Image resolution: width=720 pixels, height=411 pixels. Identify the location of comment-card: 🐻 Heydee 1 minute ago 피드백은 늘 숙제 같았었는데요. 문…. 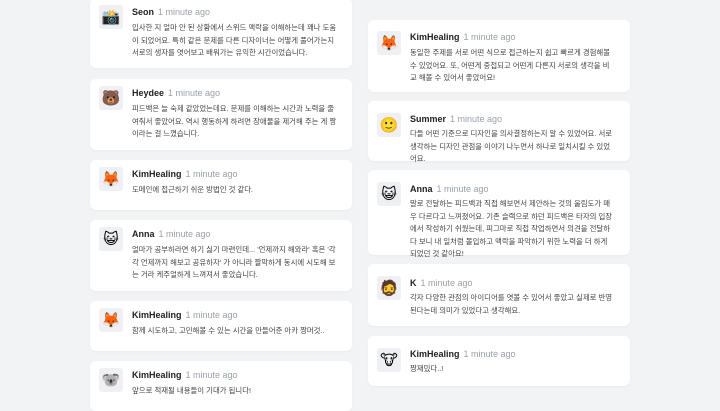
(221, 114).